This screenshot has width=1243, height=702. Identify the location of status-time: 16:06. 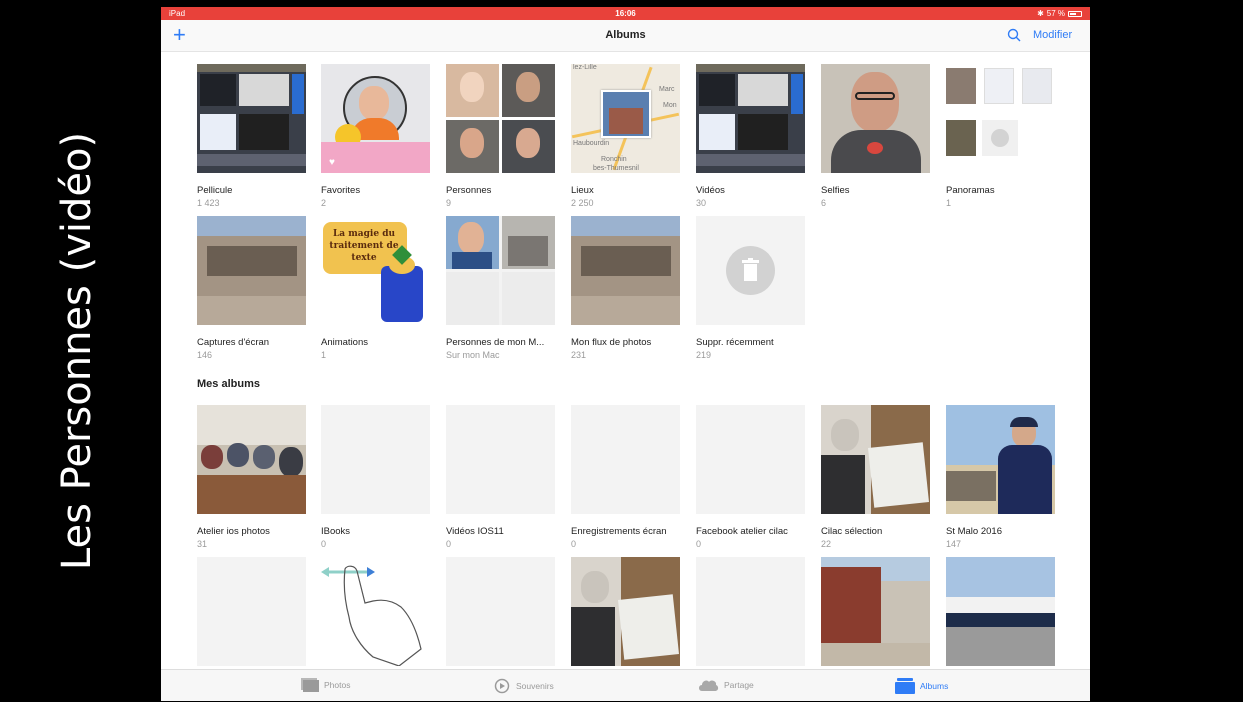
(625, 13).